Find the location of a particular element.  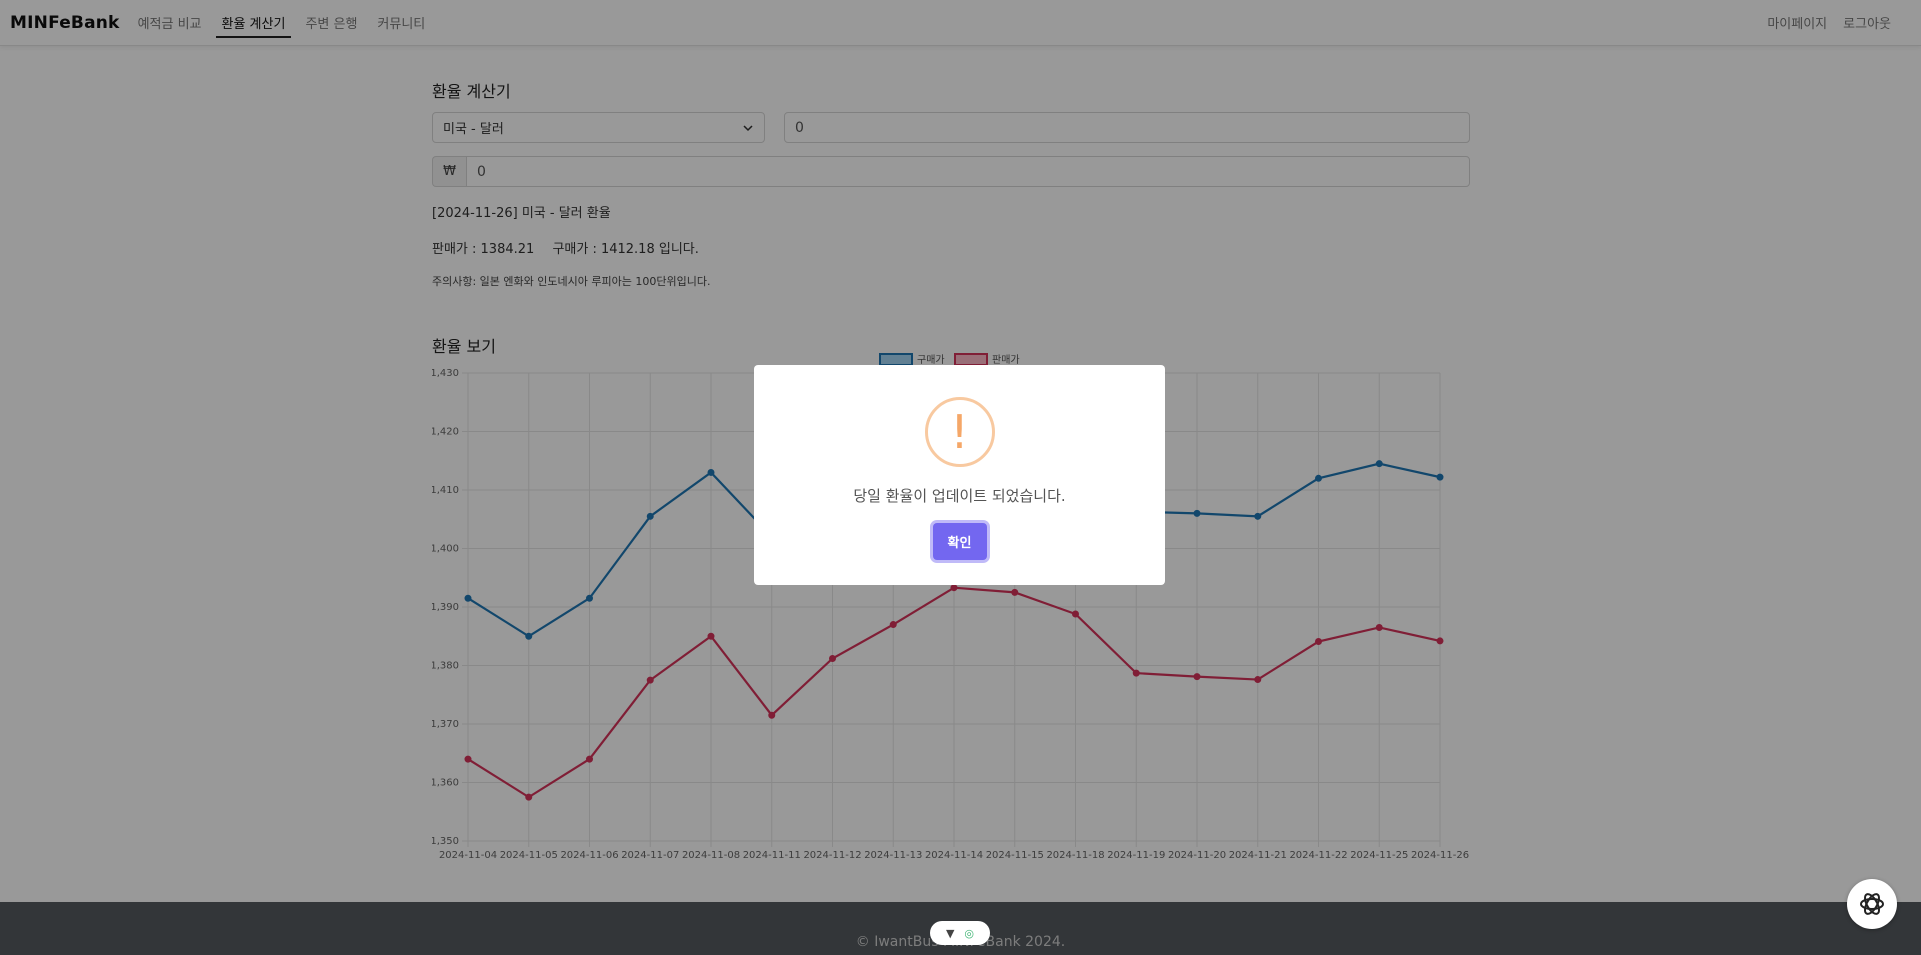

assistant-logo-icon is located at coordinates (1872, 904).